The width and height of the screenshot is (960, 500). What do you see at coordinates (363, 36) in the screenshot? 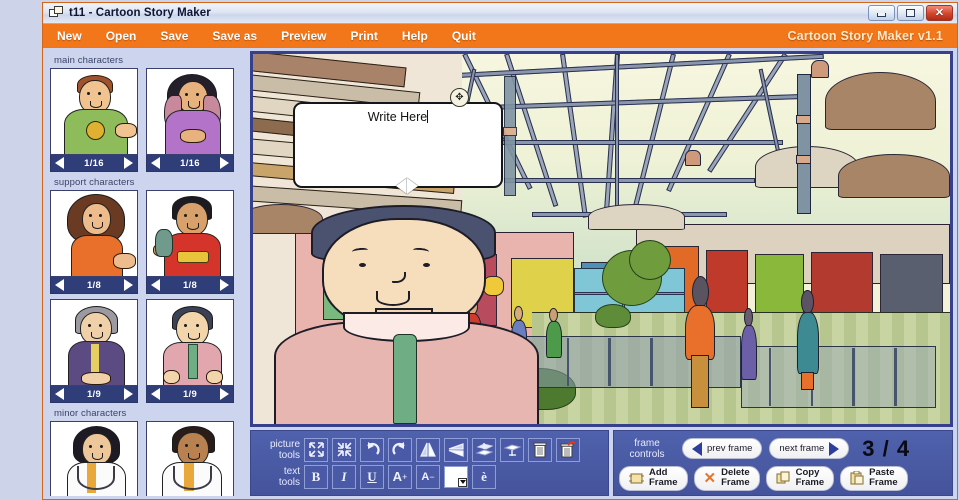
I see `menu-print: Print` at bounding box center [363, 36].